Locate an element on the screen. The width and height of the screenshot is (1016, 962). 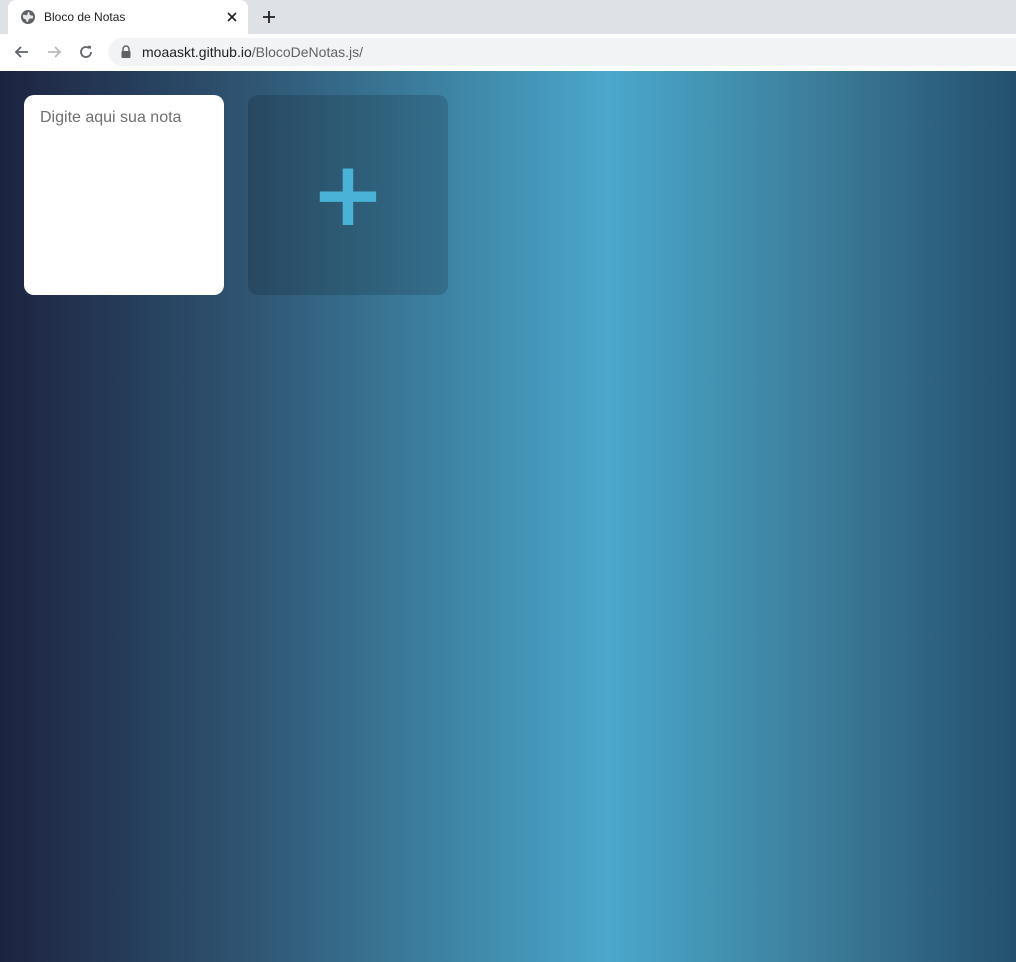
url-text: moaaskt.github.io/BlocoDeNotas.js/ is located at coordinates (252, 52).